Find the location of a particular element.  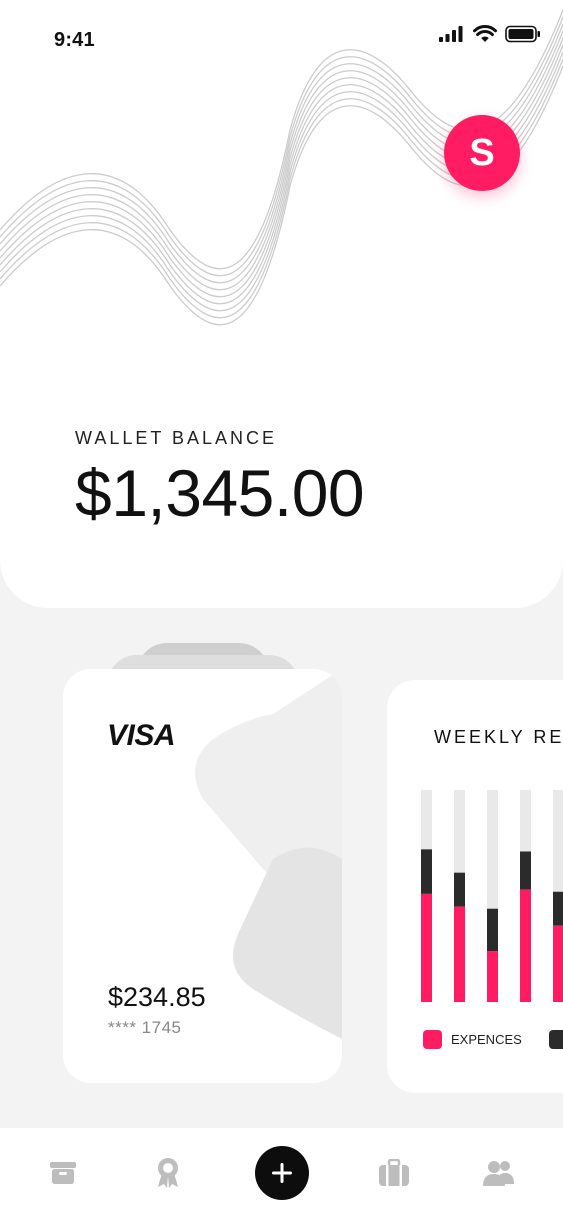

legend-swatch-second is located at coordinates (556, 1039).